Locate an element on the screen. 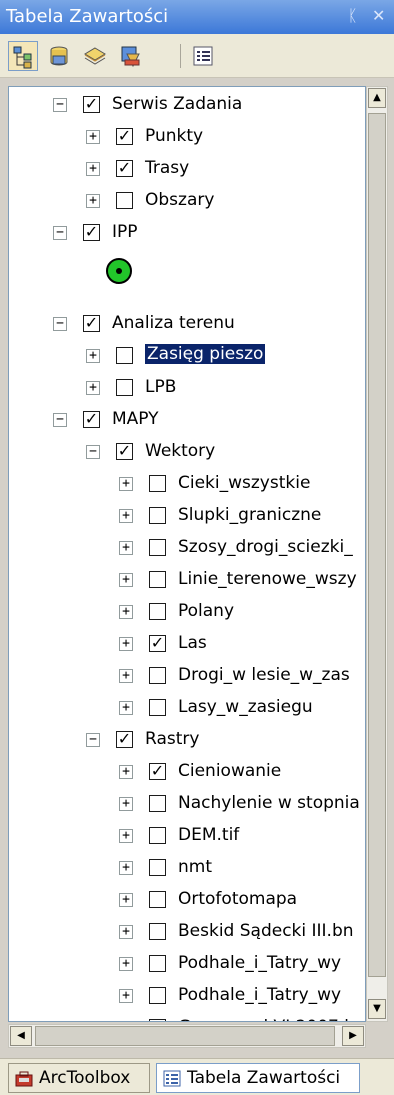 This screenshot has height=1095, width=394. layer-label: Punkty is located at coordinates (174, 136).